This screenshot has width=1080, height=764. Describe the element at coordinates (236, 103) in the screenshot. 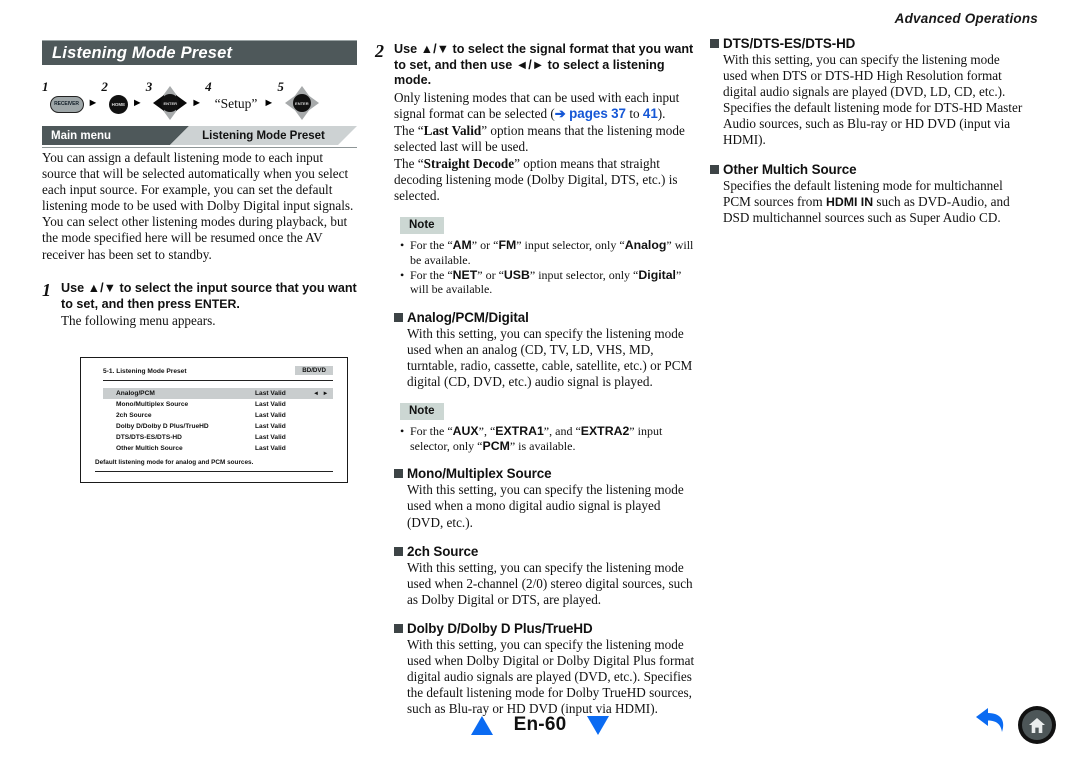

I see `keyseq-setup-word: “Setup”` at that location.